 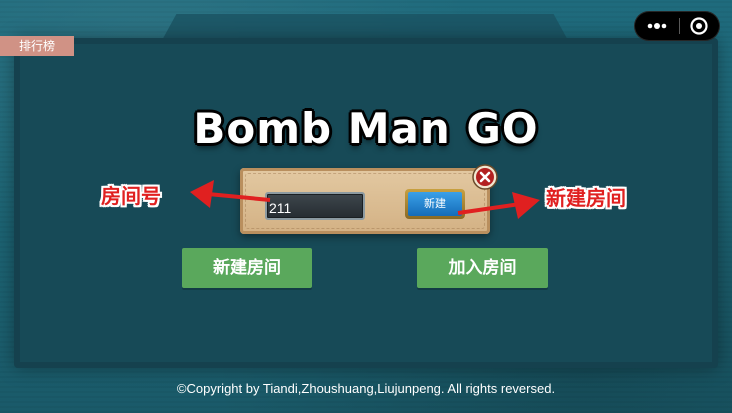 I want to click on mini-program-capsule, so click(x=677, y=26).